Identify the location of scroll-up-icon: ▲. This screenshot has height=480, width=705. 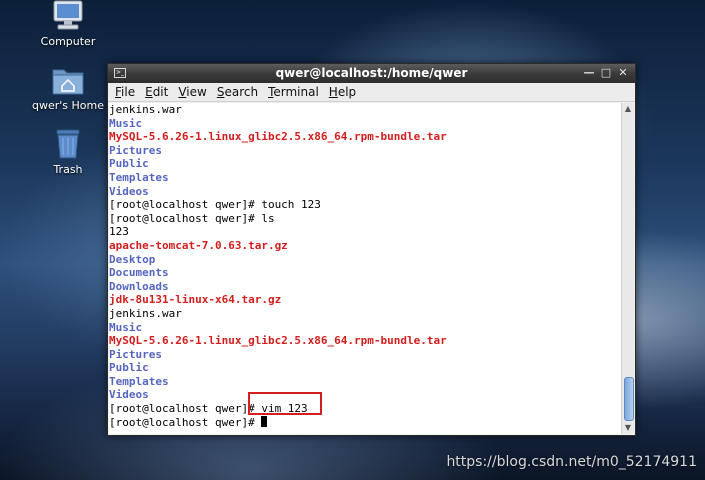
(628, 109).